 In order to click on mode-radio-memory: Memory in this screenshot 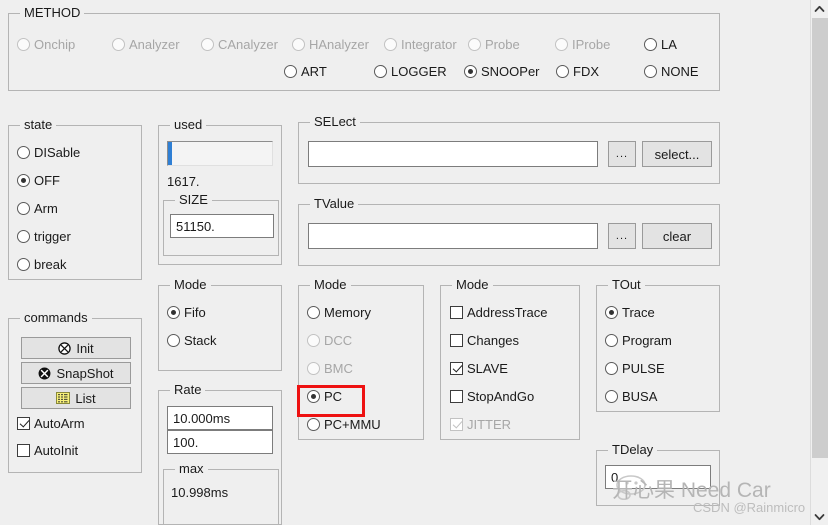, I will do `click(339, 312)`.